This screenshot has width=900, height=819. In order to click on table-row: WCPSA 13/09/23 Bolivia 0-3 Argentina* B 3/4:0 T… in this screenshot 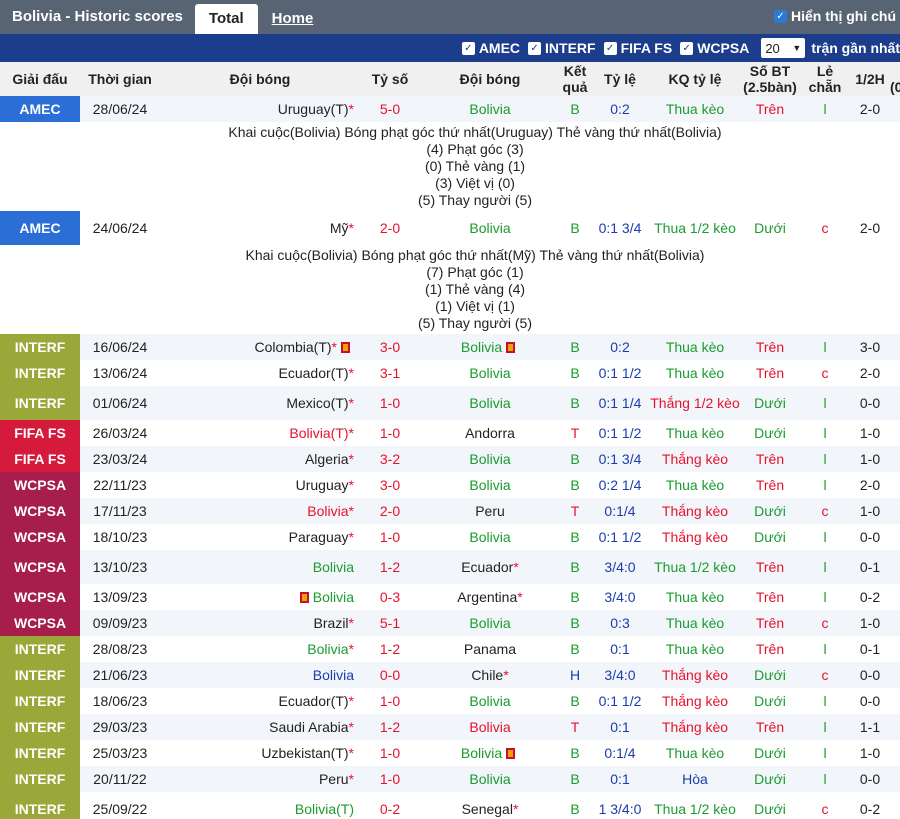, I will do `click(450, 597)`.